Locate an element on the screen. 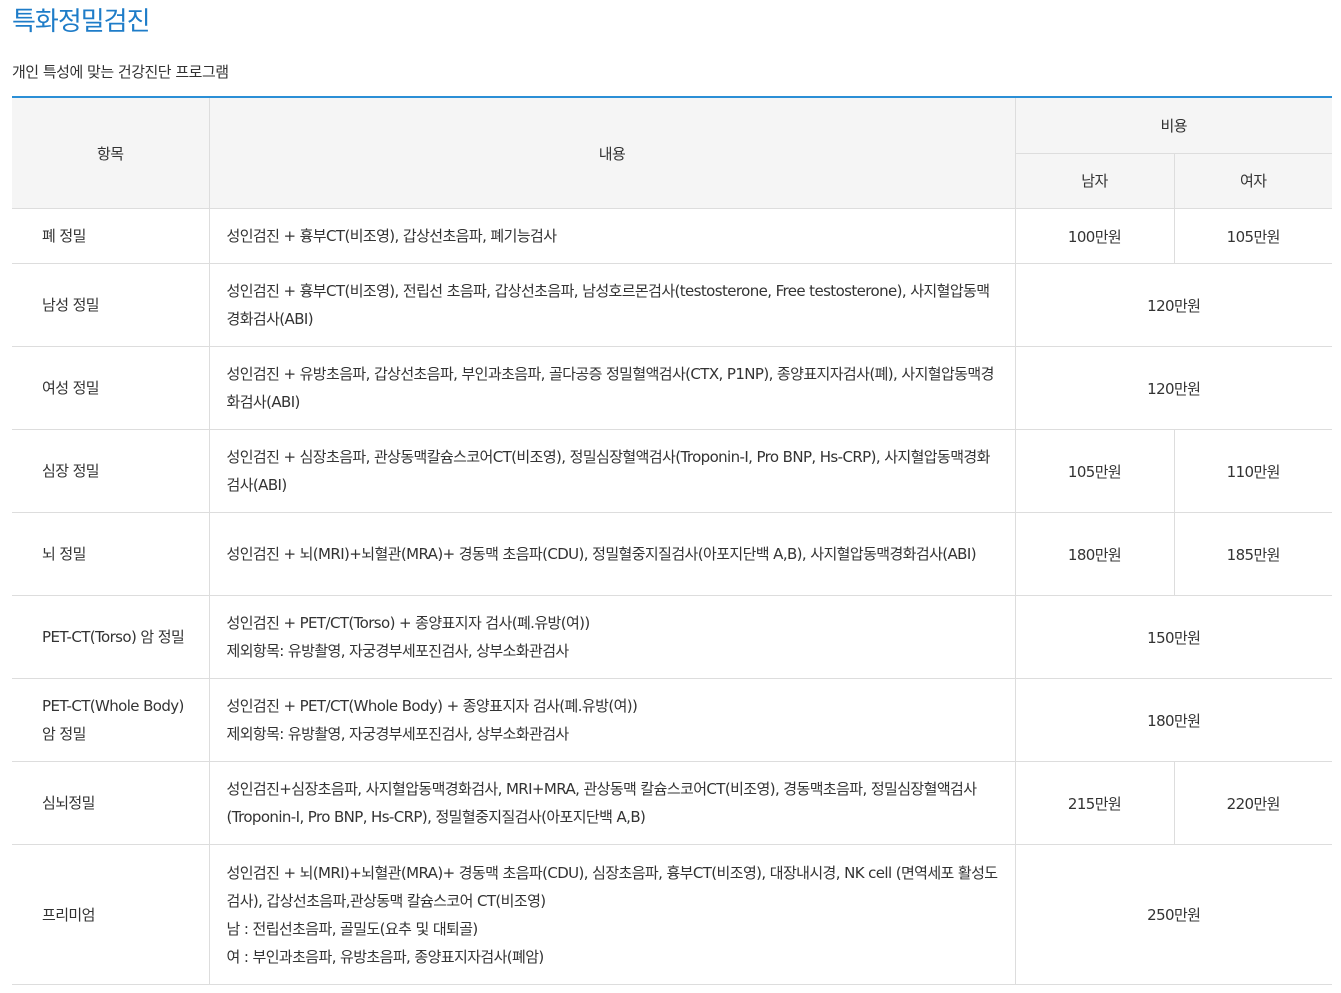 The width and height of the screenshot is (1341, 993). price-shared: 180만원 is located at coordinates (1173, 720).